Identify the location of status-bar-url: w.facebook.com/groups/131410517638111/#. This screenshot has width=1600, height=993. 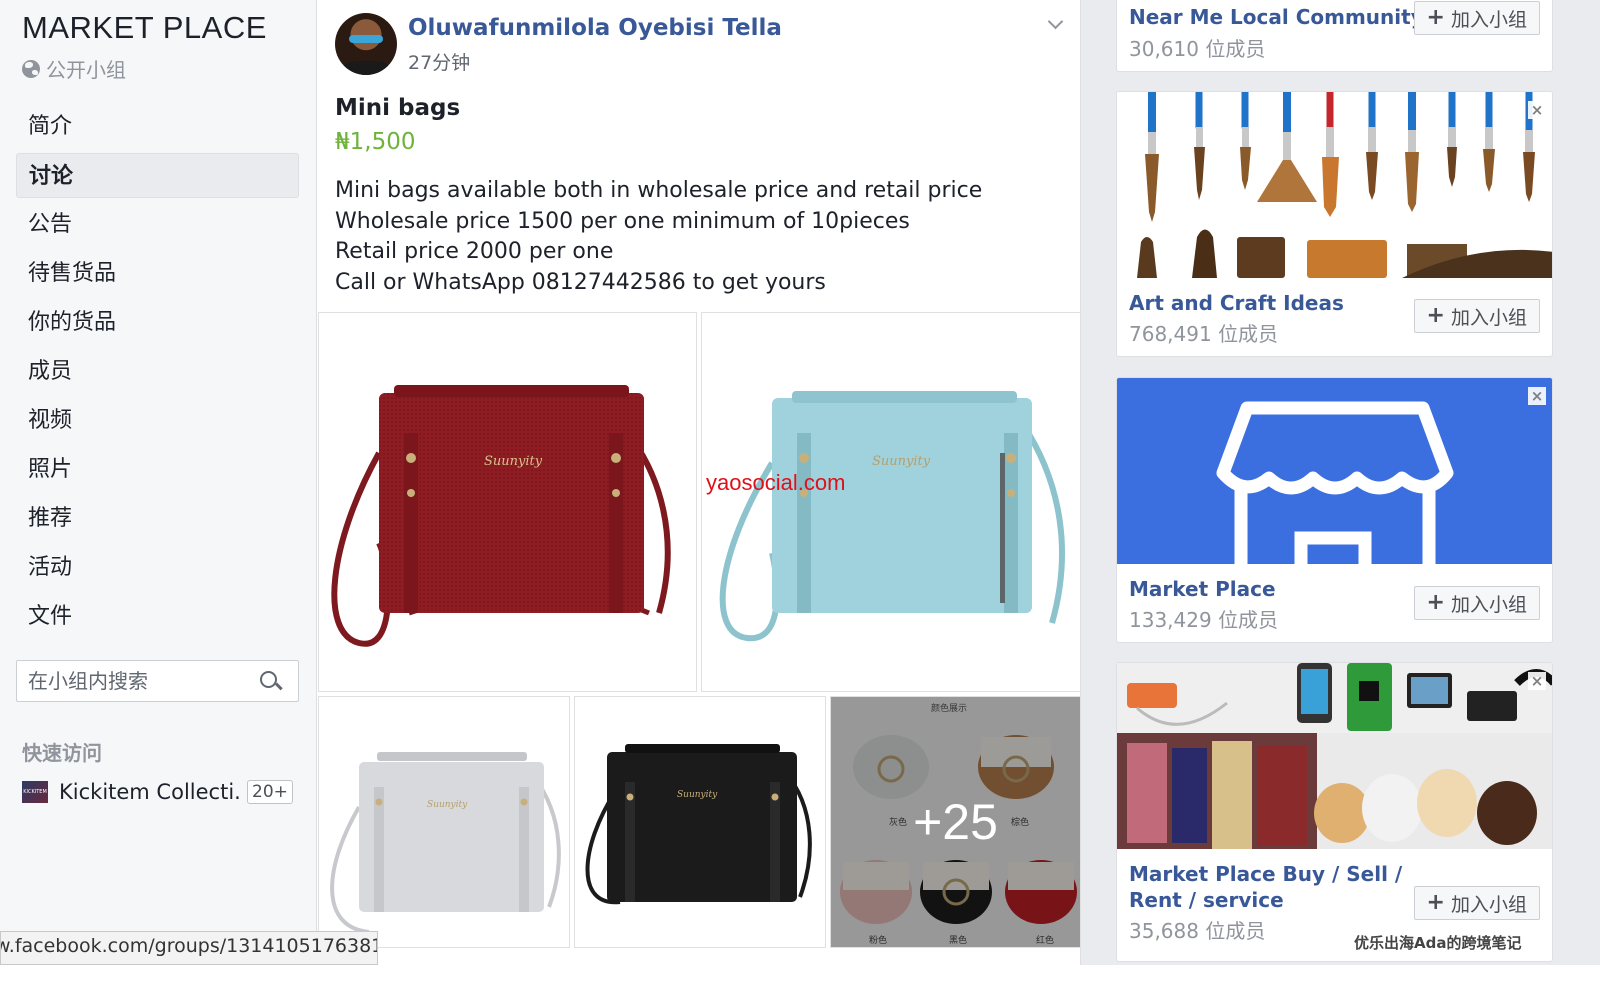
(189, 948).